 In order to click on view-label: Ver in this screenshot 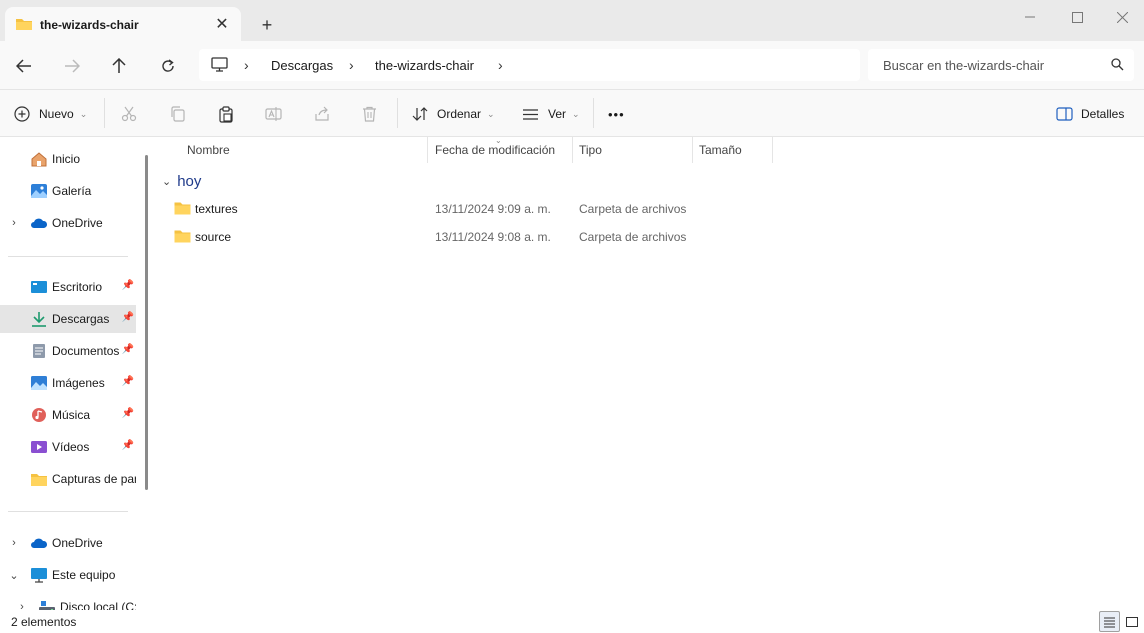, I will do `click(557, 114)`.